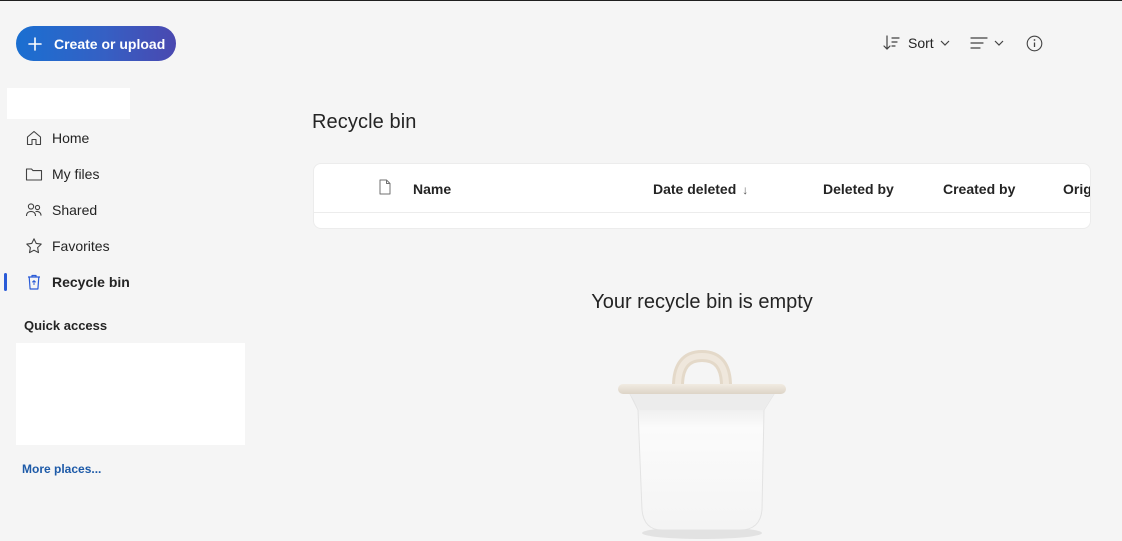  Describe the element at coordinates (34, 174) in the screenshot. I see `folder-icon` at that location.